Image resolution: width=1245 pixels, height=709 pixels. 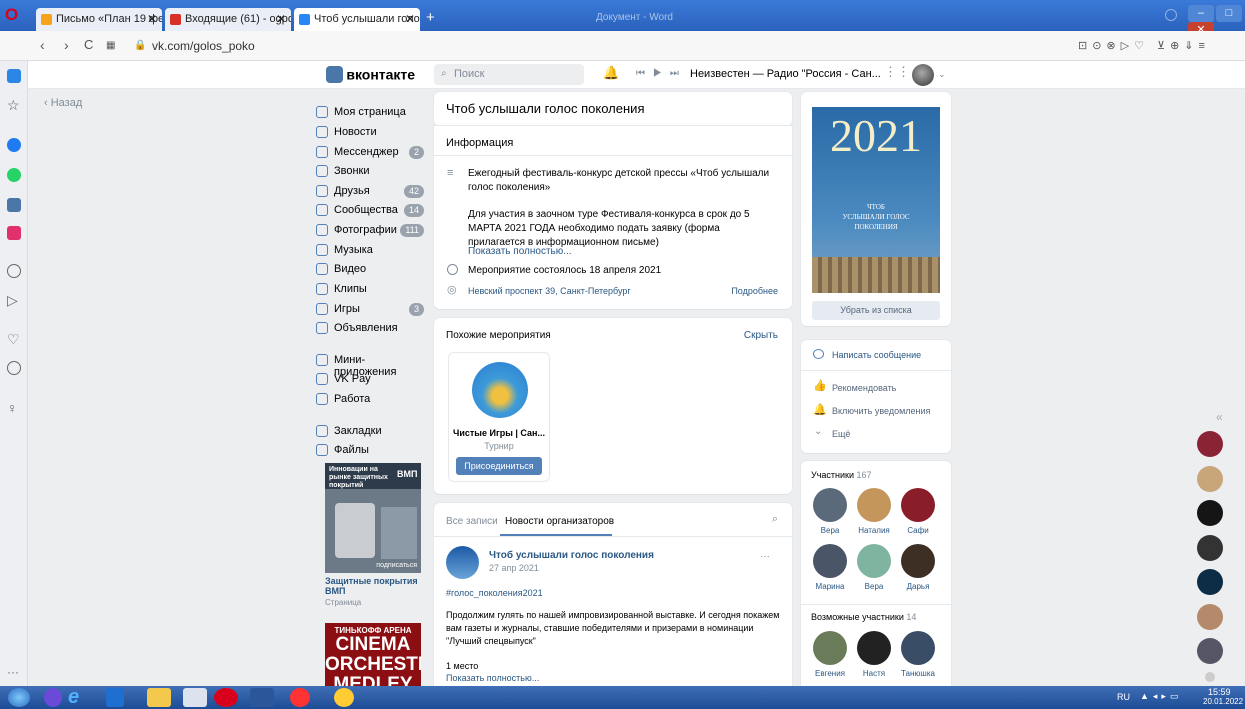 I want to click on apps-grid-icon: ⋮⋮, so click(x=897, y=72).